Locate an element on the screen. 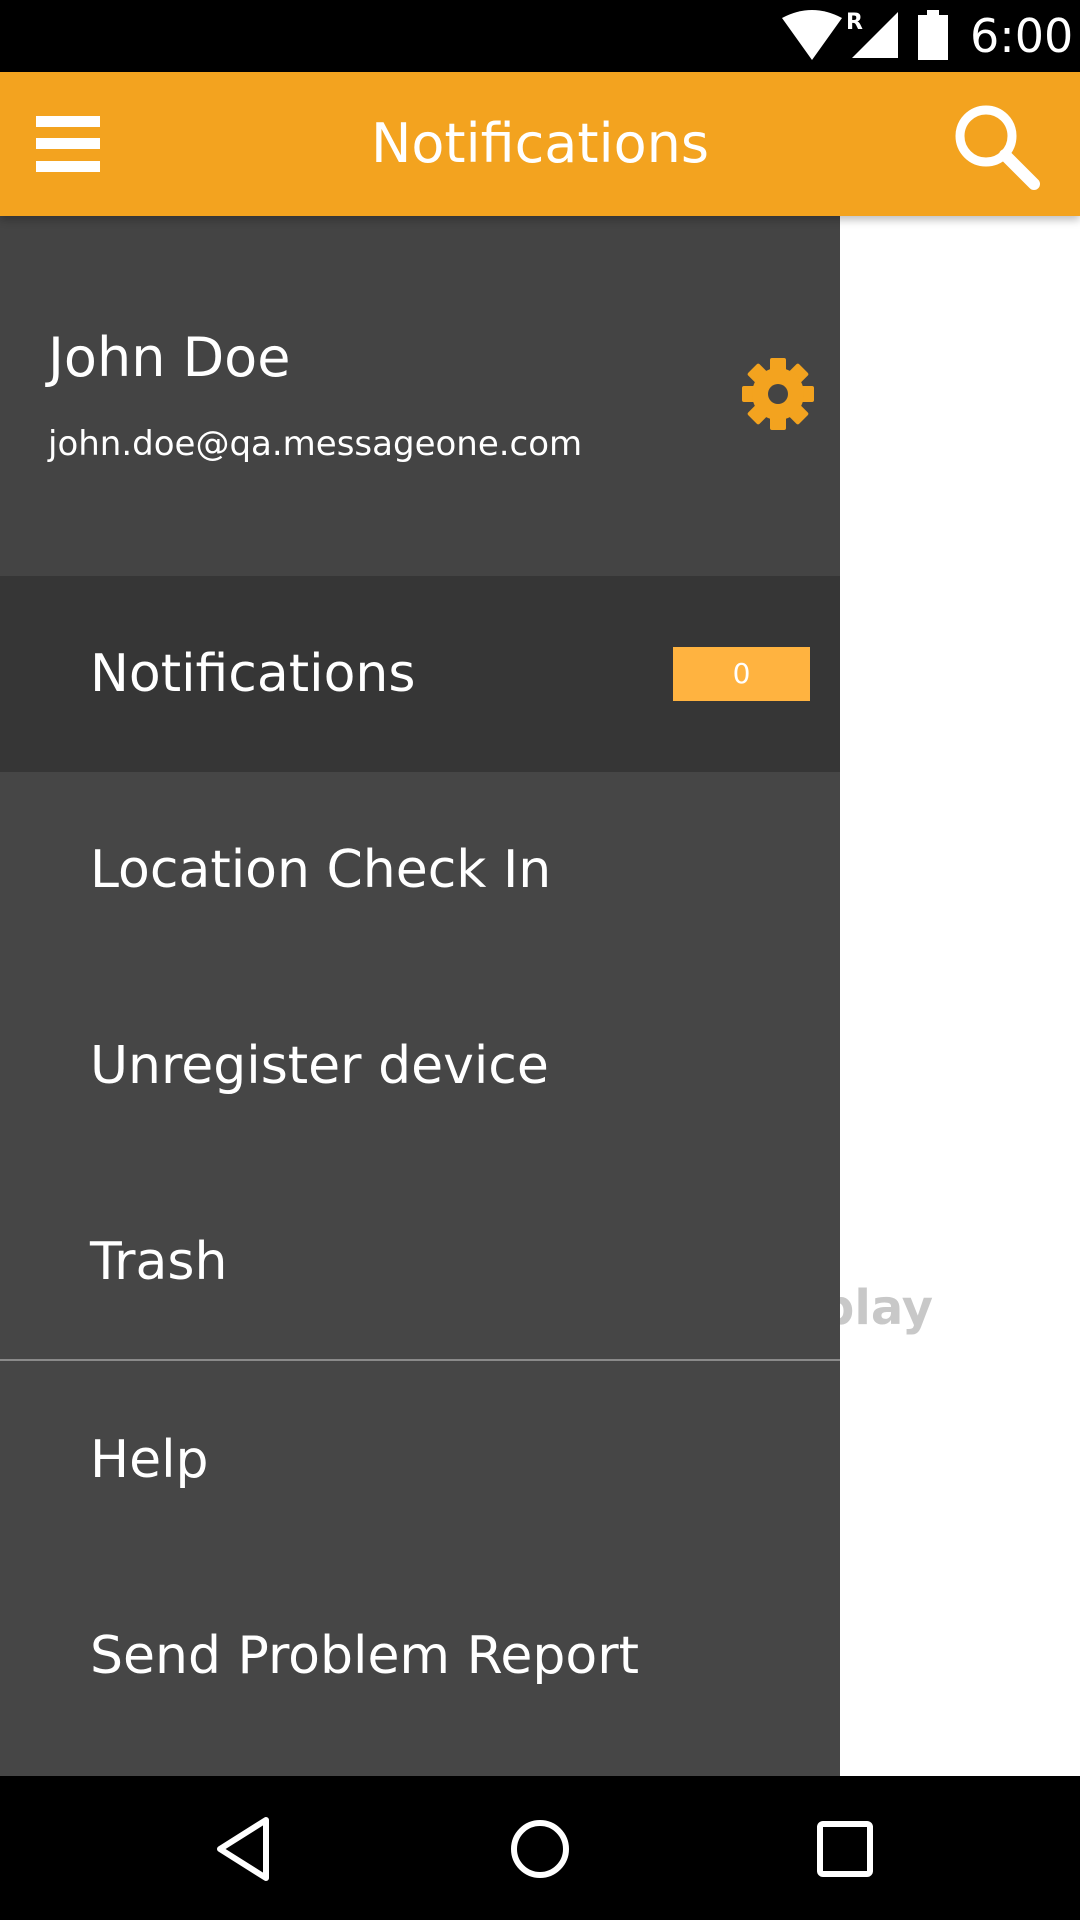 The width and height of the screenshot is (1080, 1920). drawer-item-notifications: Notifications 0 is located at coordinates (420, 674).